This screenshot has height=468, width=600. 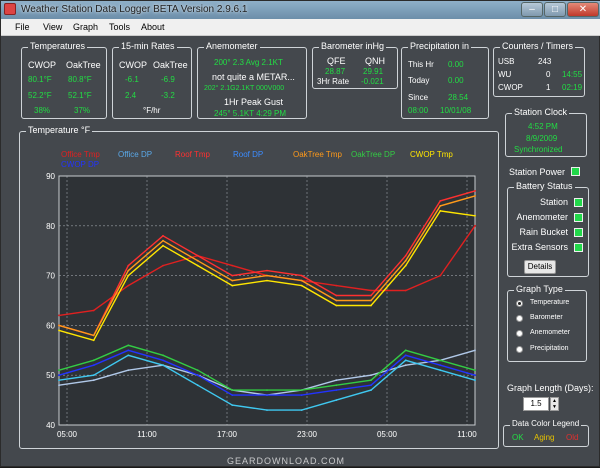 I want to click on cwop-temp-rate: -6.1, so click(x=132, y=79).